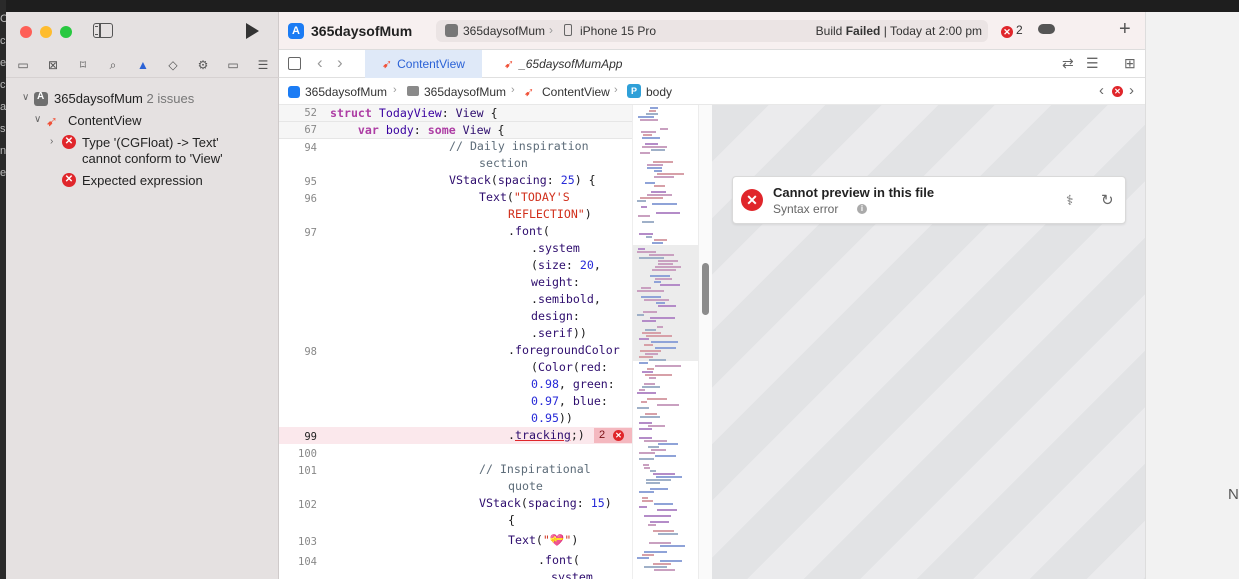  What do you see at coordinates (566, 265) in the screenshot?
I see `code-line: (size: 20,` at bounding box center [566, 265].